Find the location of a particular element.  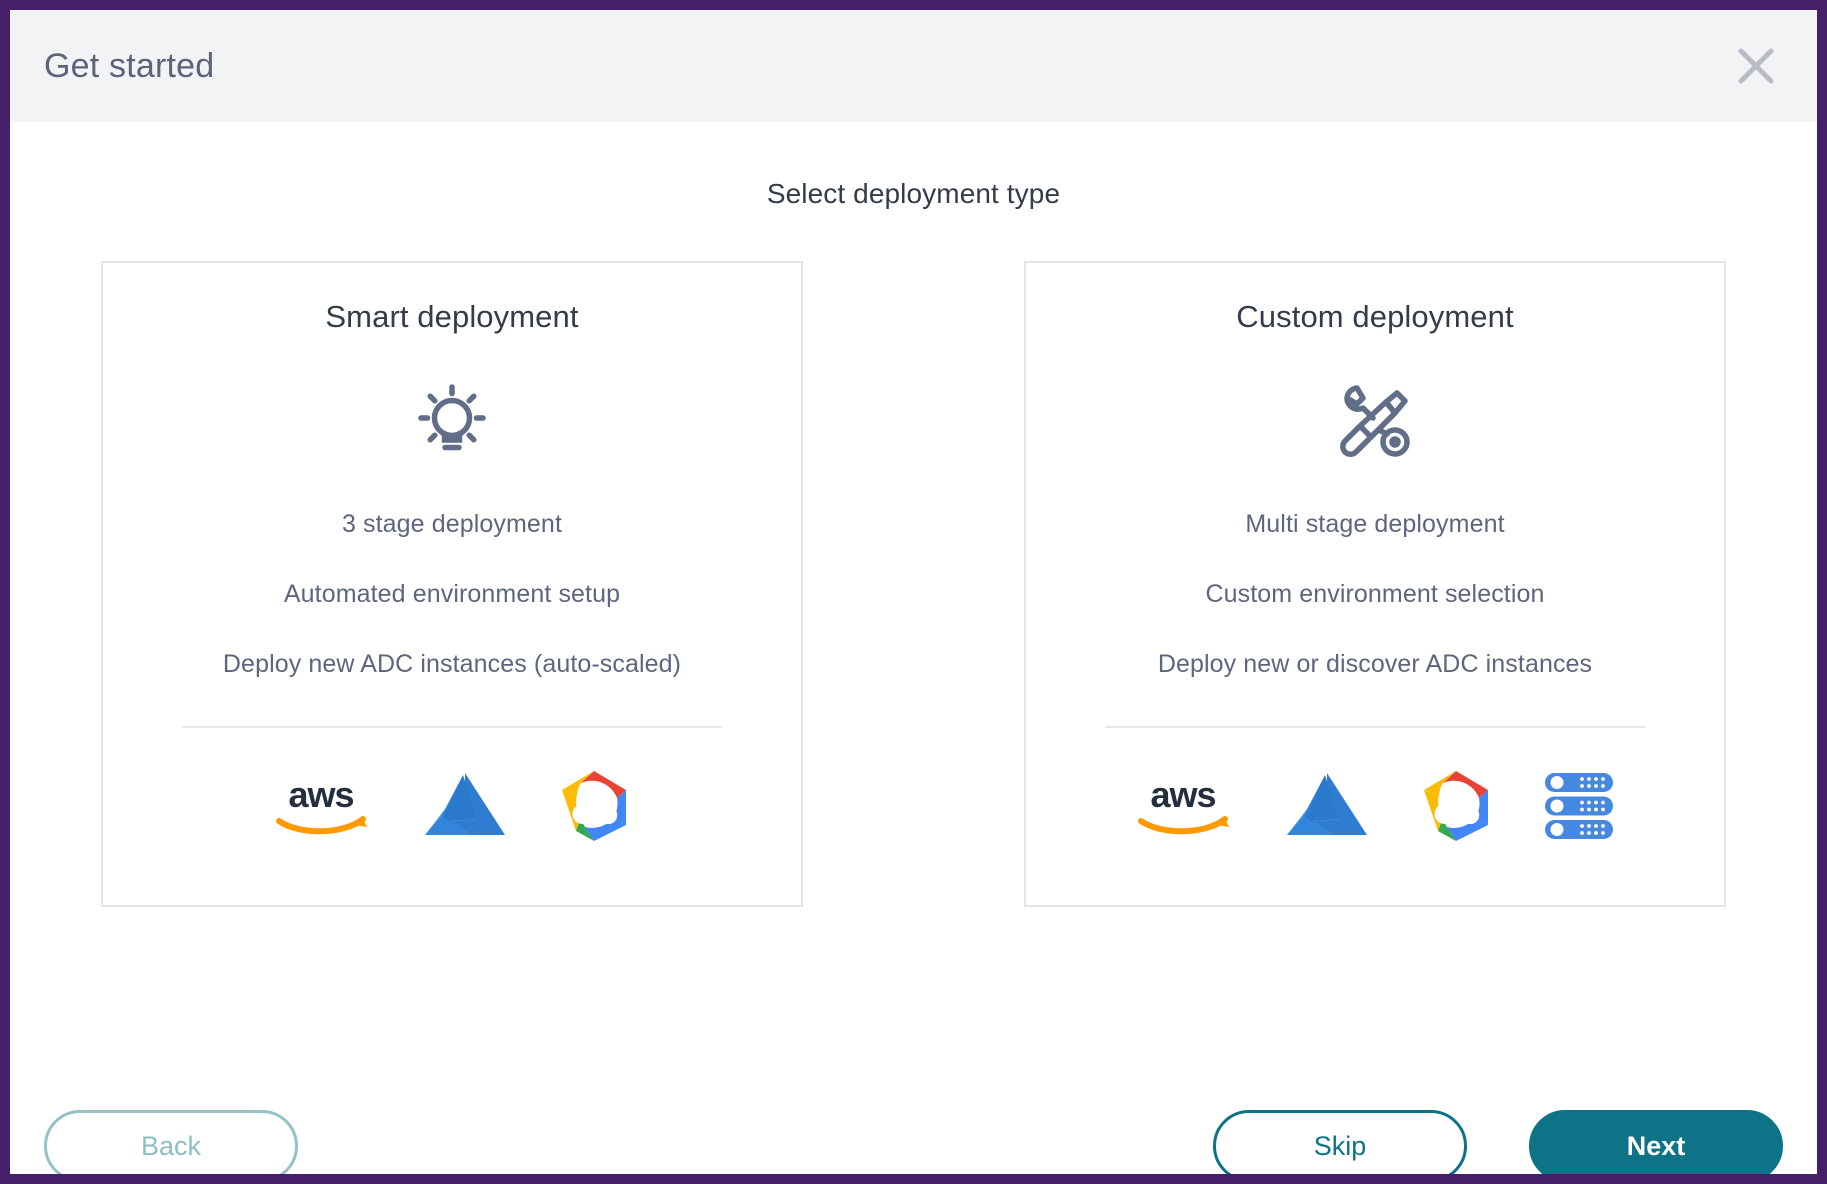

page-title: Get started is located at coordinates (129, 65).